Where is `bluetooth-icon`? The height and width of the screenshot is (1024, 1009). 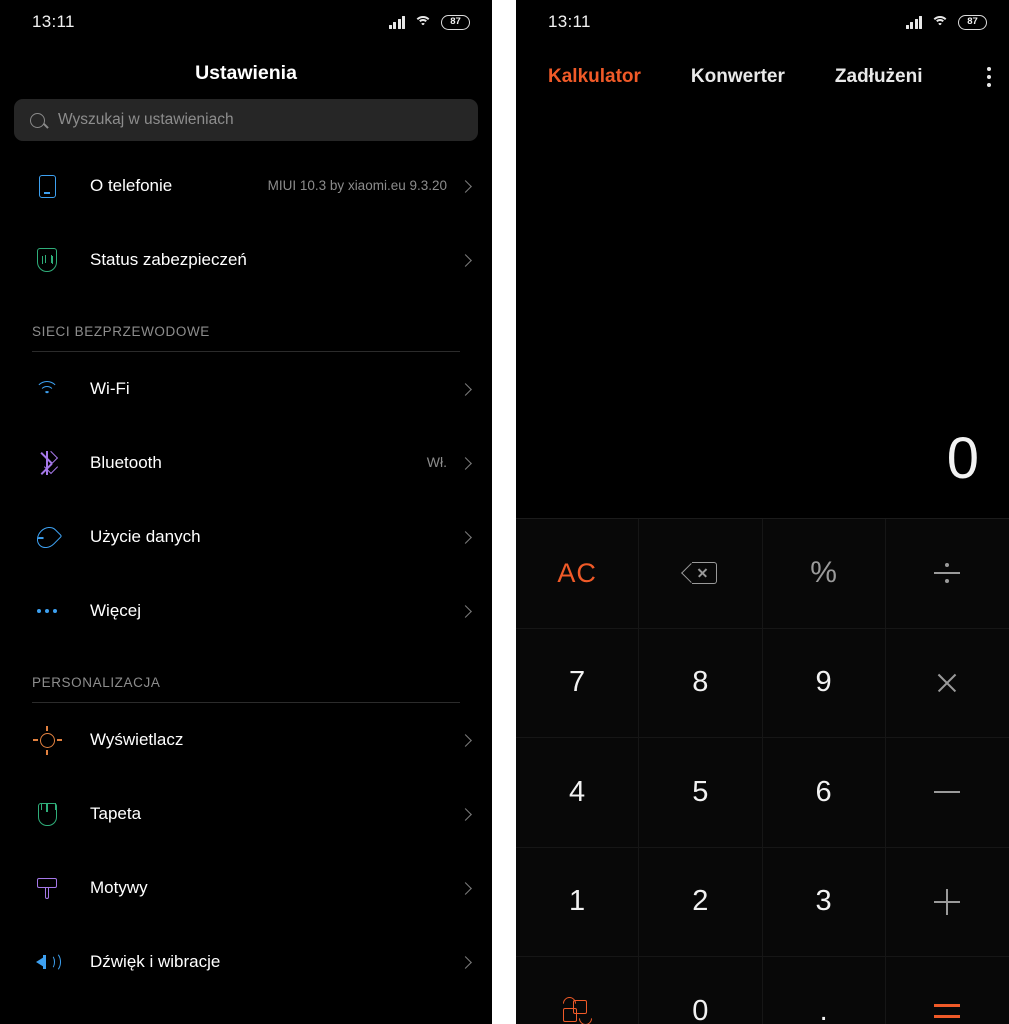
bluetooth-icon is located at coordinates (47, 463).